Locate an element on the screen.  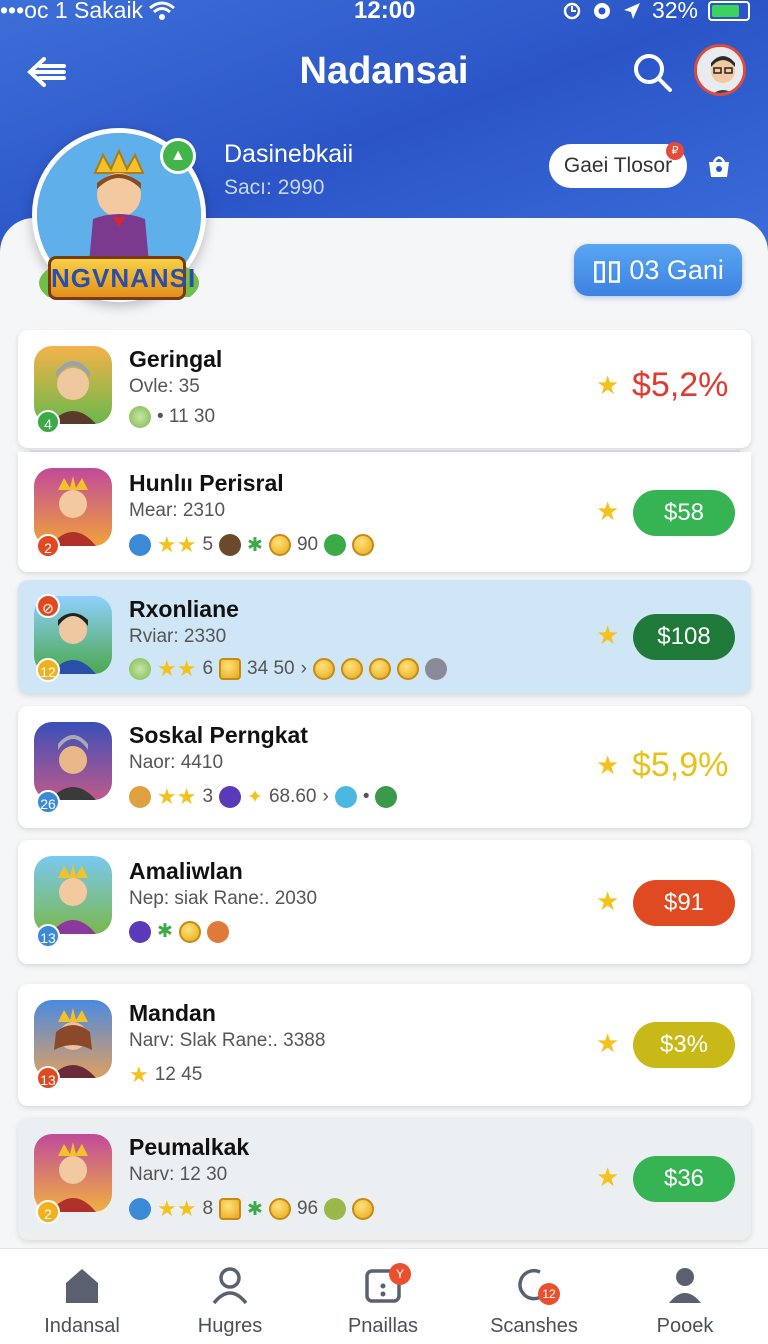
price-button: $108 is located at coordinates (684, 637).